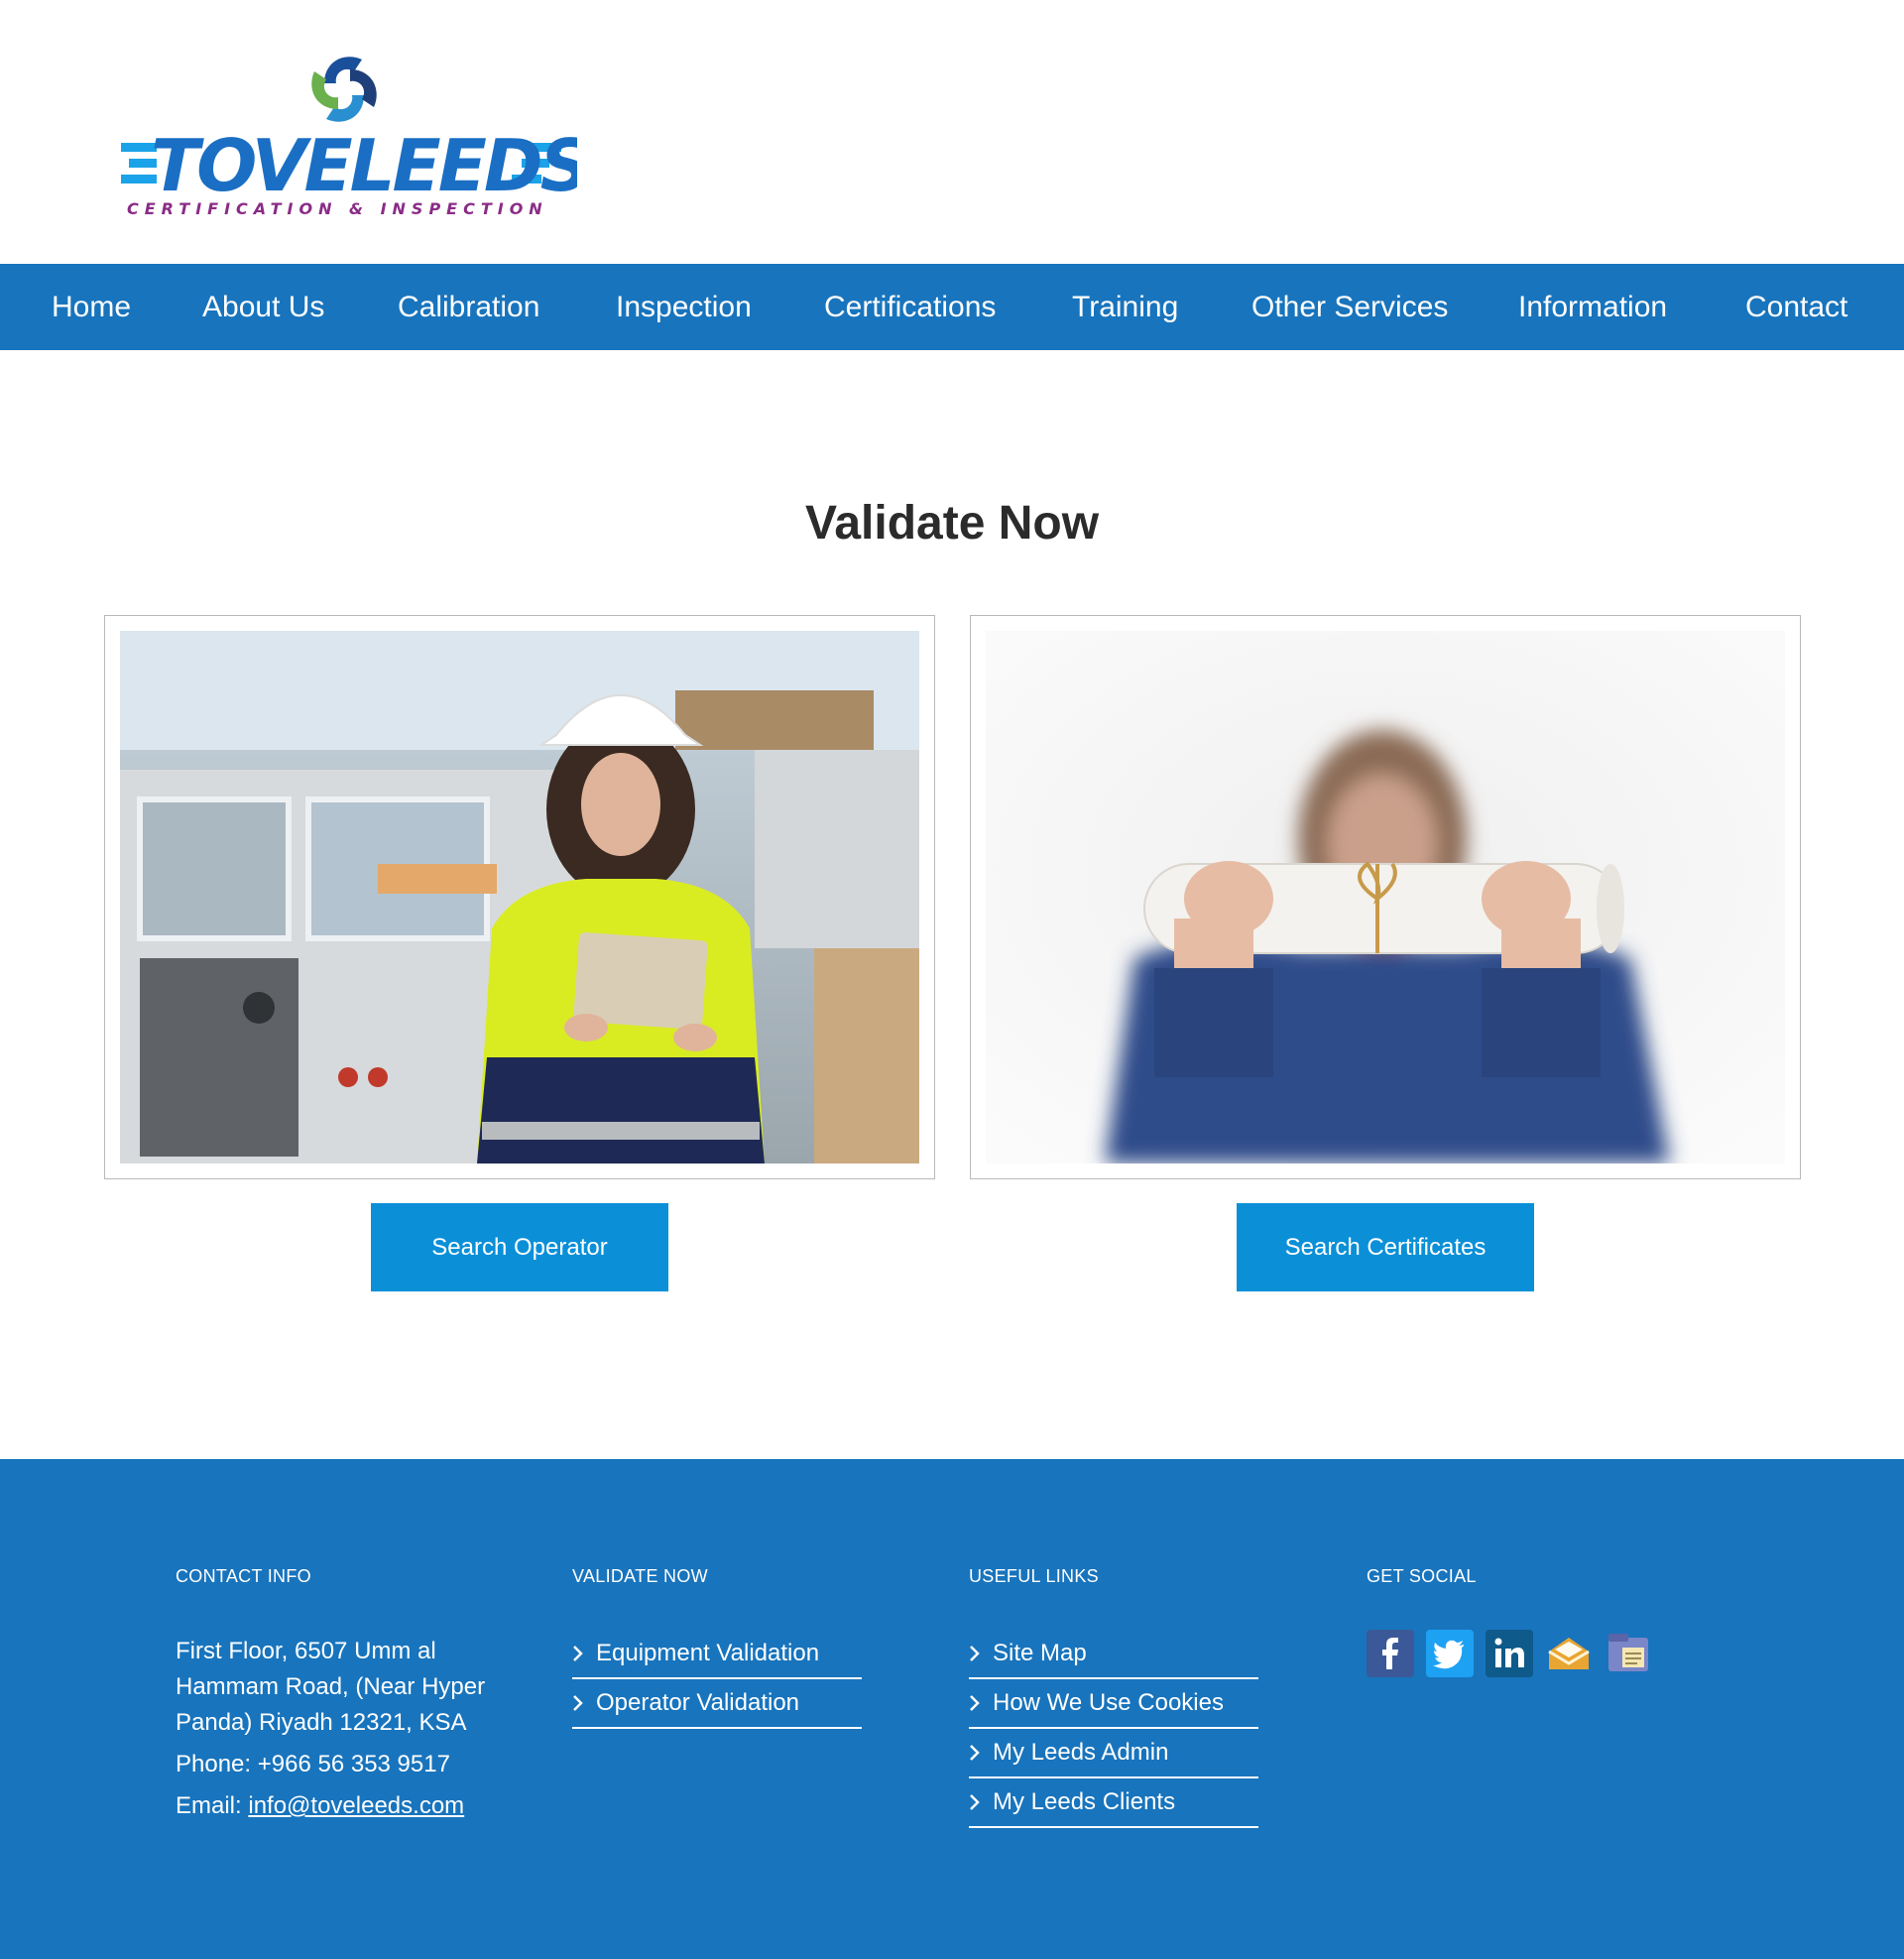  Describe the element at coordinates (1385, 1247) in the screenshot. I see `search-certificates-button: Search Certificates` at that location.